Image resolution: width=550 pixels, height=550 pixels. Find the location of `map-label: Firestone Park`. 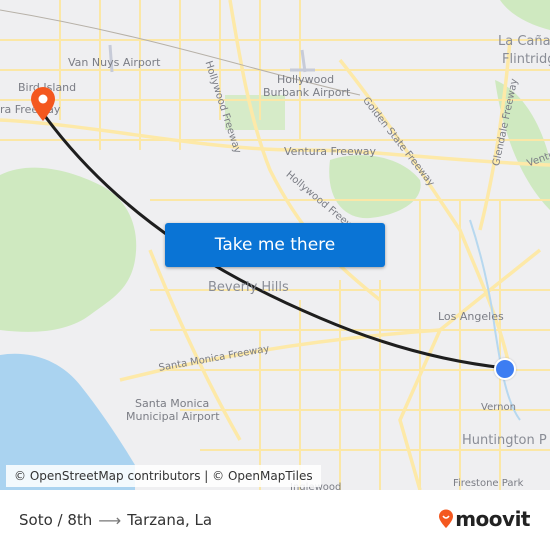

map-label: Firestone Park is located at coordinates (488, 483).